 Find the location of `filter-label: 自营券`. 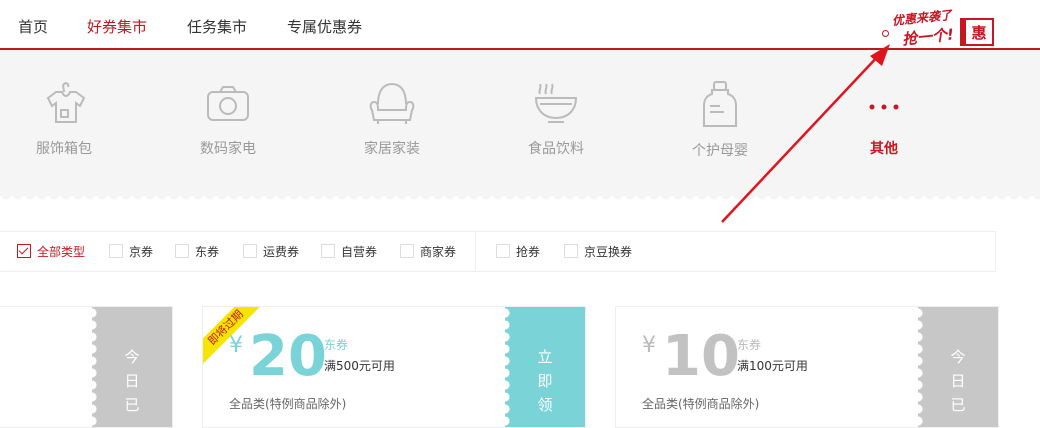

filter-label: 自营券 is located at coordinates (359, 252).